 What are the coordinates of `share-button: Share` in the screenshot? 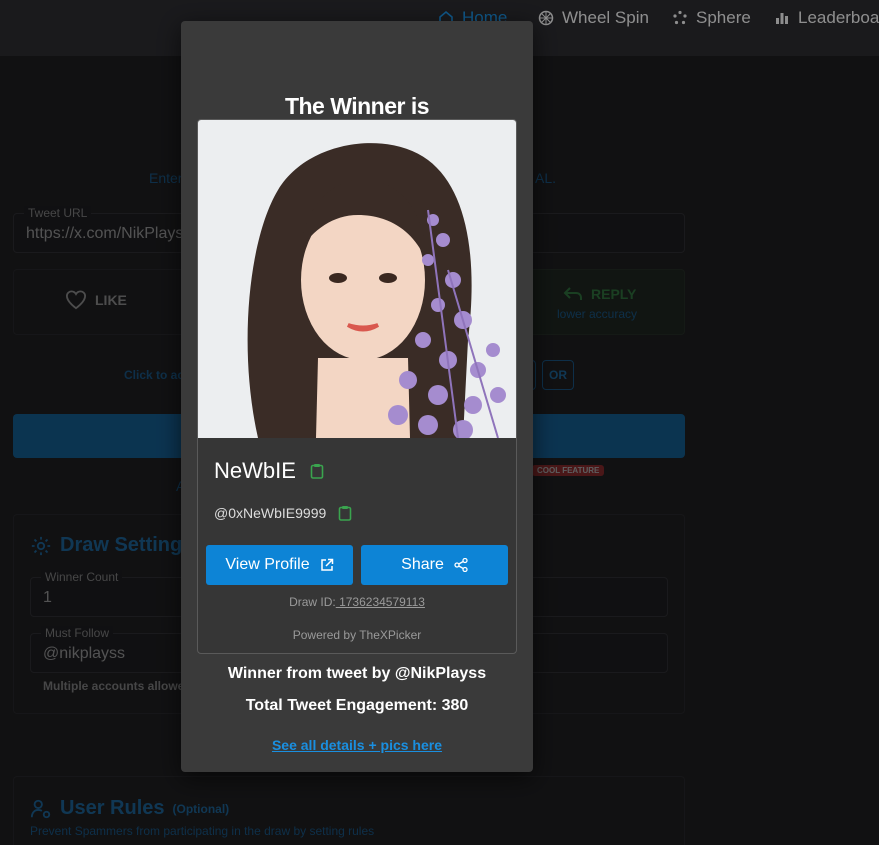 It's located at (434, 565).